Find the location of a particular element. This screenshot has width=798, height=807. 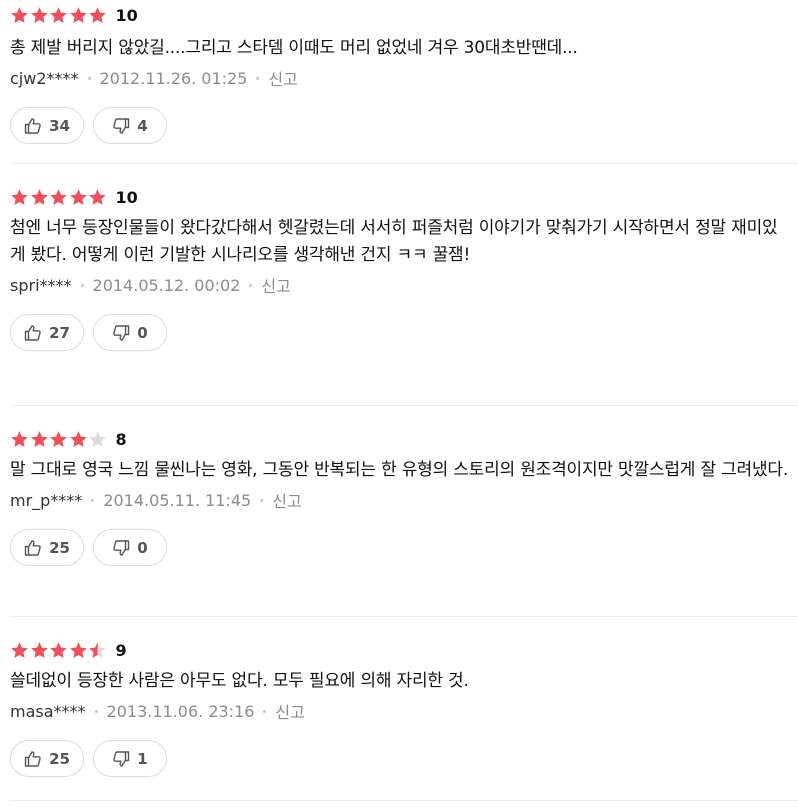

like-count: 34 is located at coordinates (59, 125).